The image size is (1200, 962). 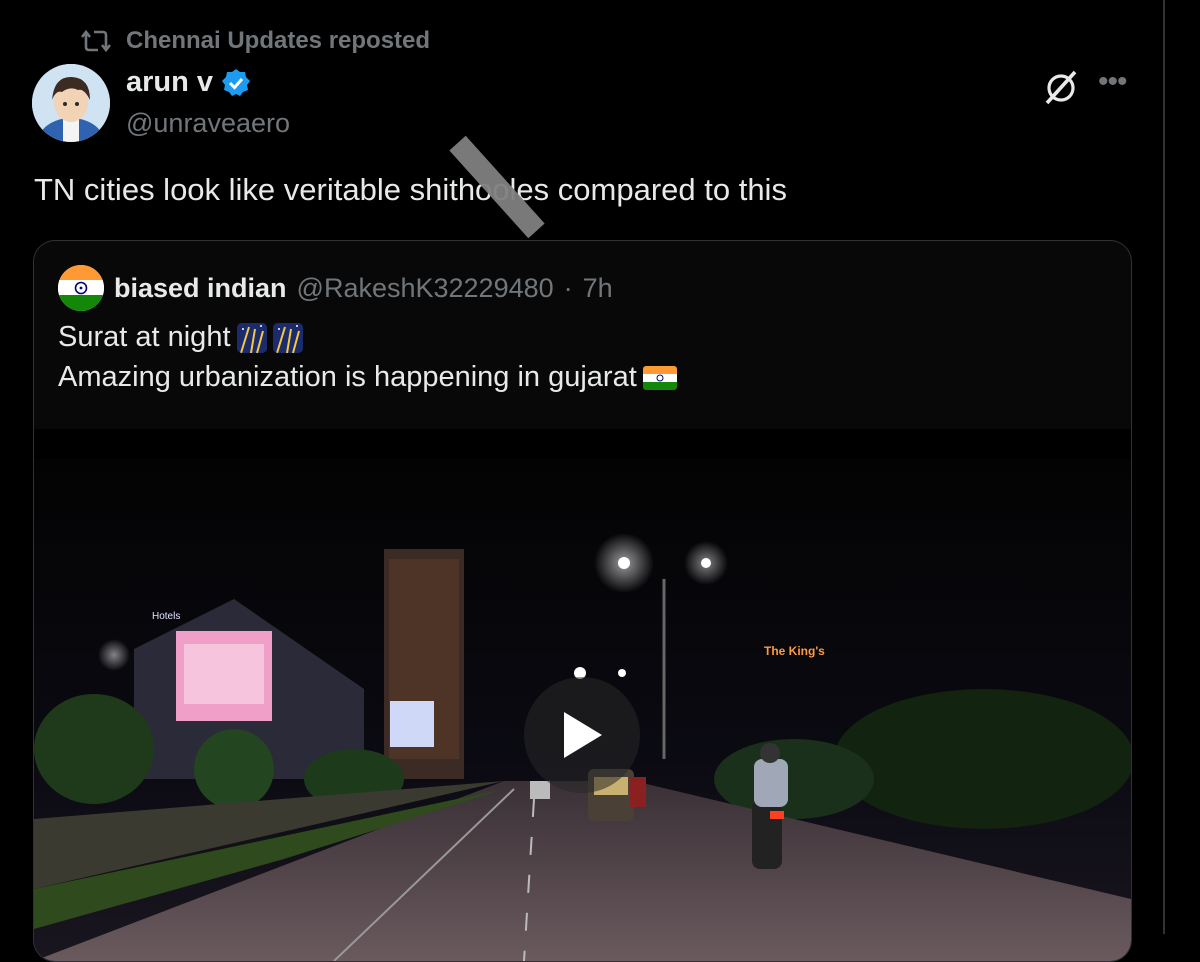 What do you see at coordinates (200, 288) in the screenshot?
I see `quoted-author-name: biased indian` at bounding box center [200, 288].